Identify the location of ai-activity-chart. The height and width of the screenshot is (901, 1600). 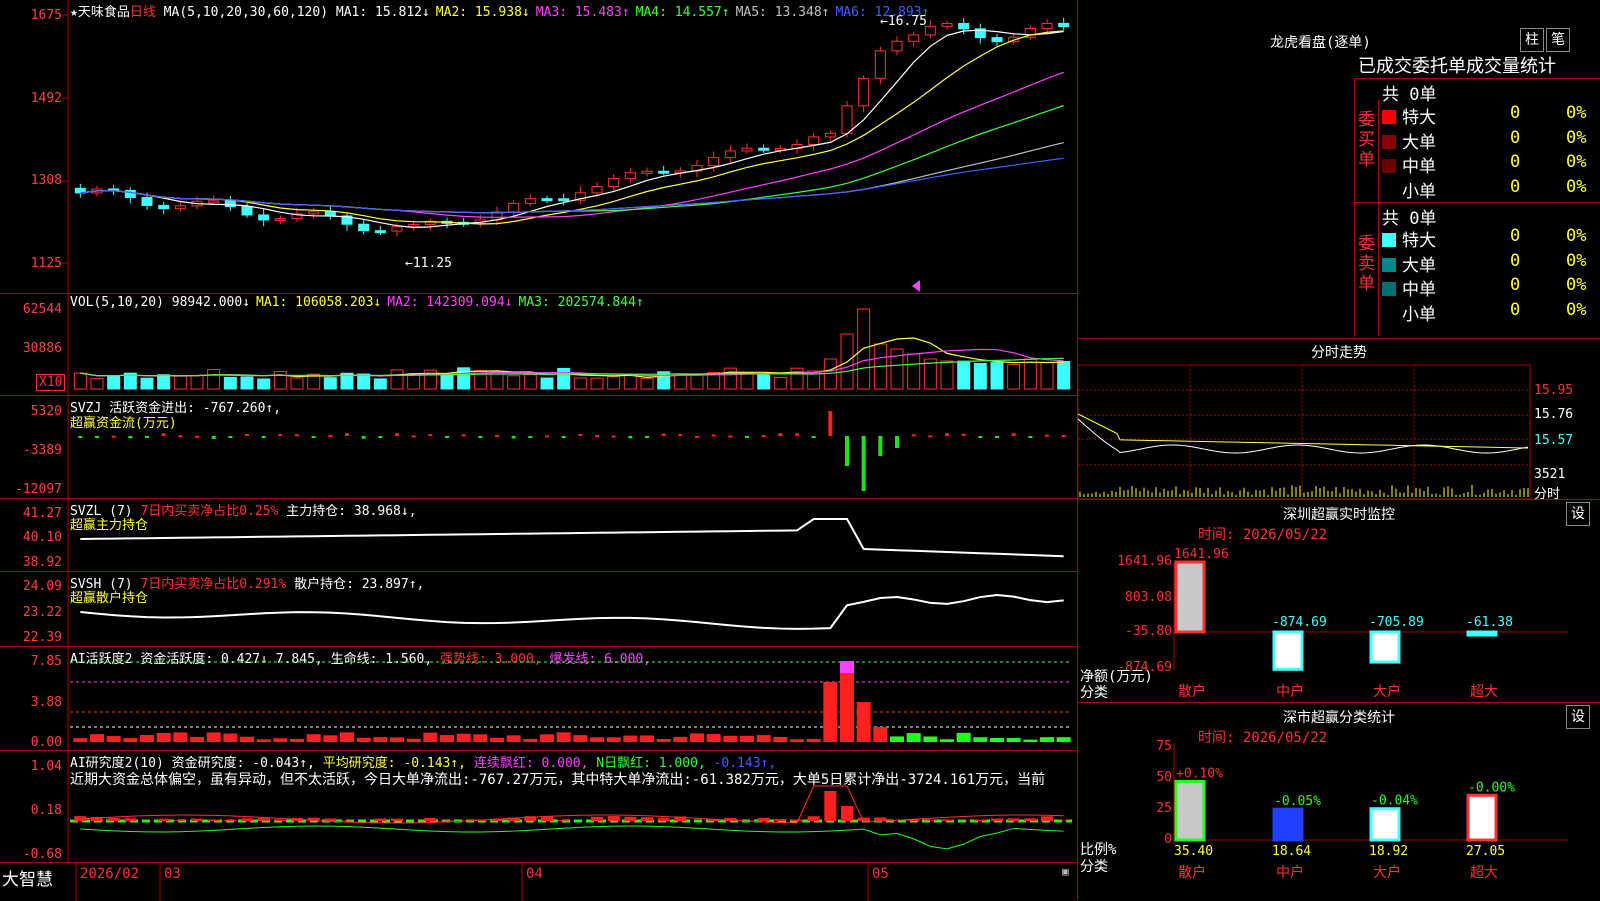
(538, 698).